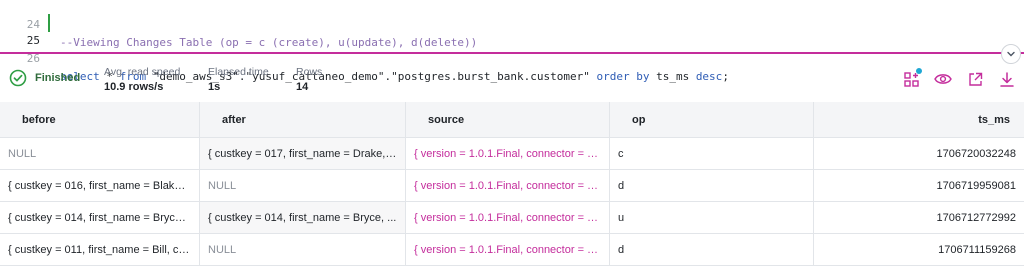 Image resolution: width=1024 pixels, height=270 pixels. What do you see at coordinates (100, 153) in the screenshot?
I see `cell-before: NULL` at bounding box center [100, 153].